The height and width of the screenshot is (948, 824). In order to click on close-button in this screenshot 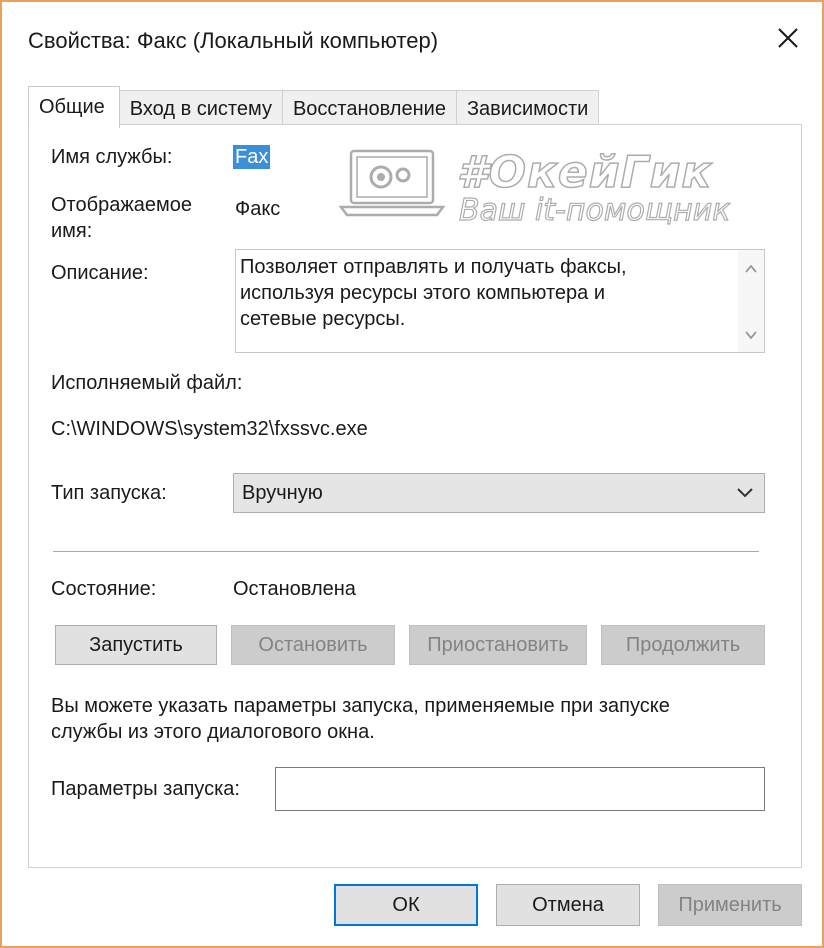, I will do `click(788, 38)`.